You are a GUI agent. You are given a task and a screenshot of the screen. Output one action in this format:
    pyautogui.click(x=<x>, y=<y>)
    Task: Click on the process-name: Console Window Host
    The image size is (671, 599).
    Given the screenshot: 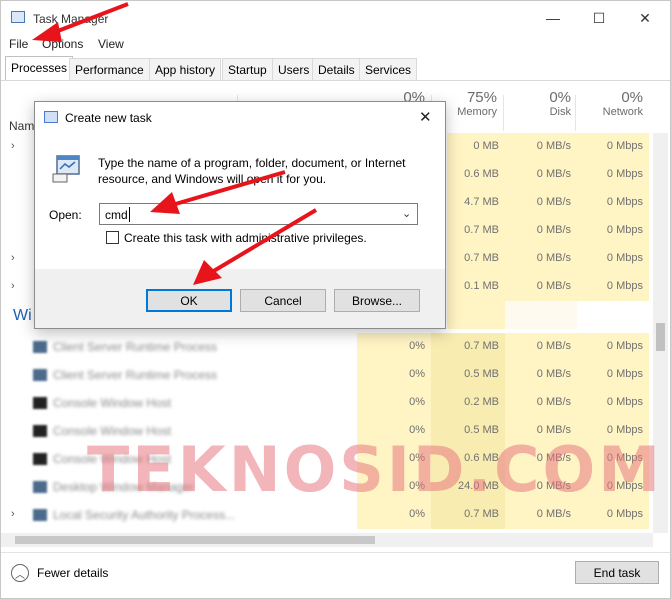 What is the action you would take?
    pyautogui.click(x=112, y=403)
    